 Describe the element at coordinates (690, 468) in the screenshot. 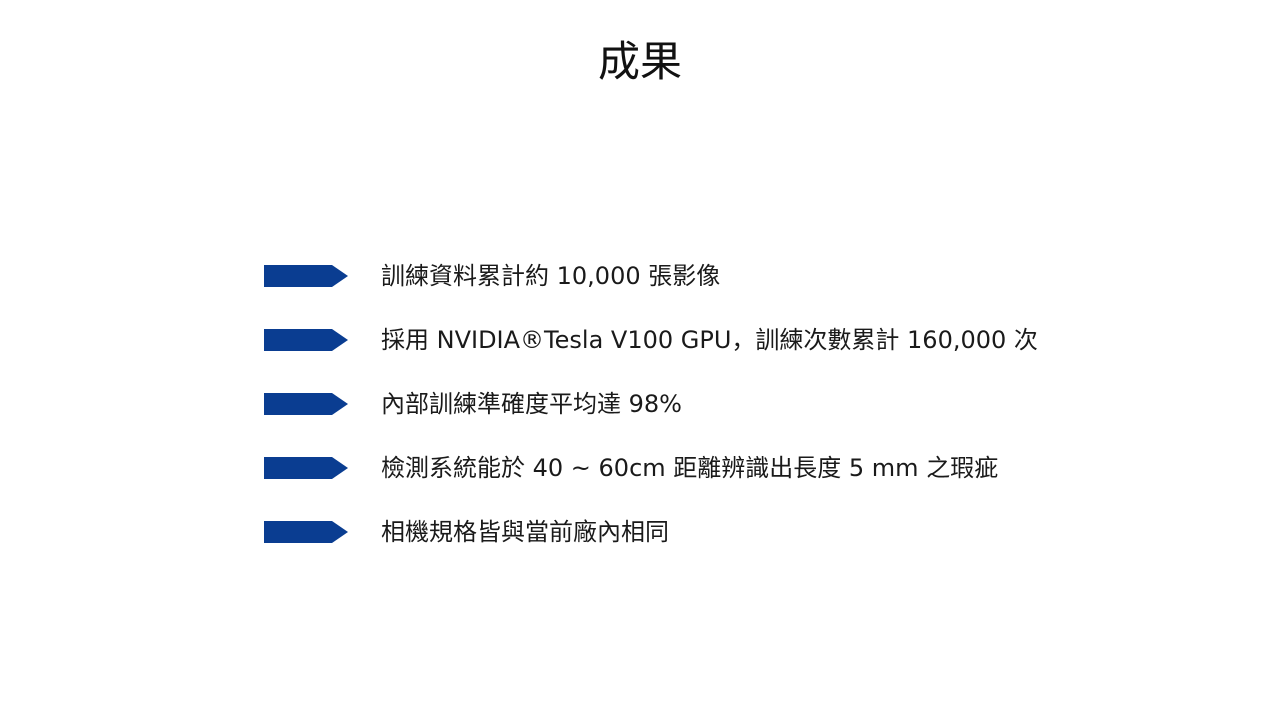

I see `bullet-text: 檢測系統能於 40 ~ 60cm 距離辨識出長度 5 mm 之瑕疵` at that location.